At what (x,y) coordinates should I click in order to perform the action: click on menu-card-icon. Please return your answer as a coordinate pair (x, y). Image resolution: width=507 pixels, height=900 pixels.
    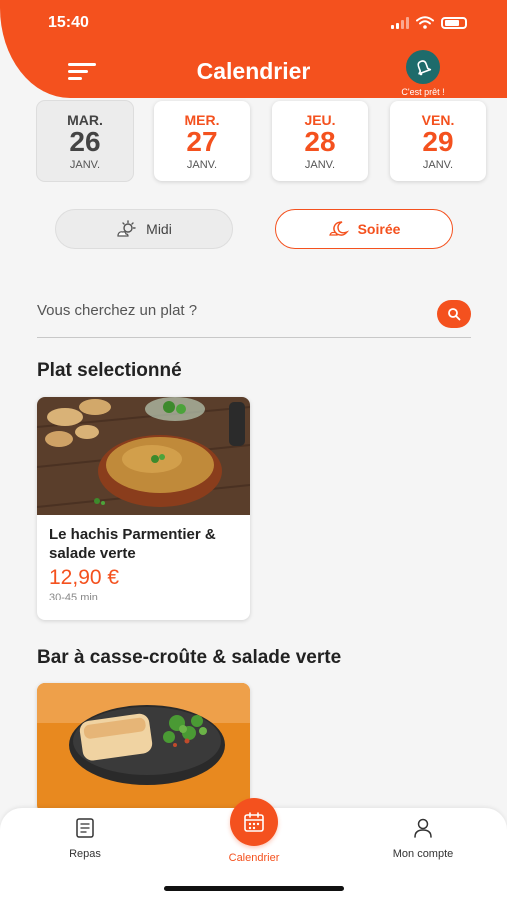
    Looking at the image, I should click on (85, 828).